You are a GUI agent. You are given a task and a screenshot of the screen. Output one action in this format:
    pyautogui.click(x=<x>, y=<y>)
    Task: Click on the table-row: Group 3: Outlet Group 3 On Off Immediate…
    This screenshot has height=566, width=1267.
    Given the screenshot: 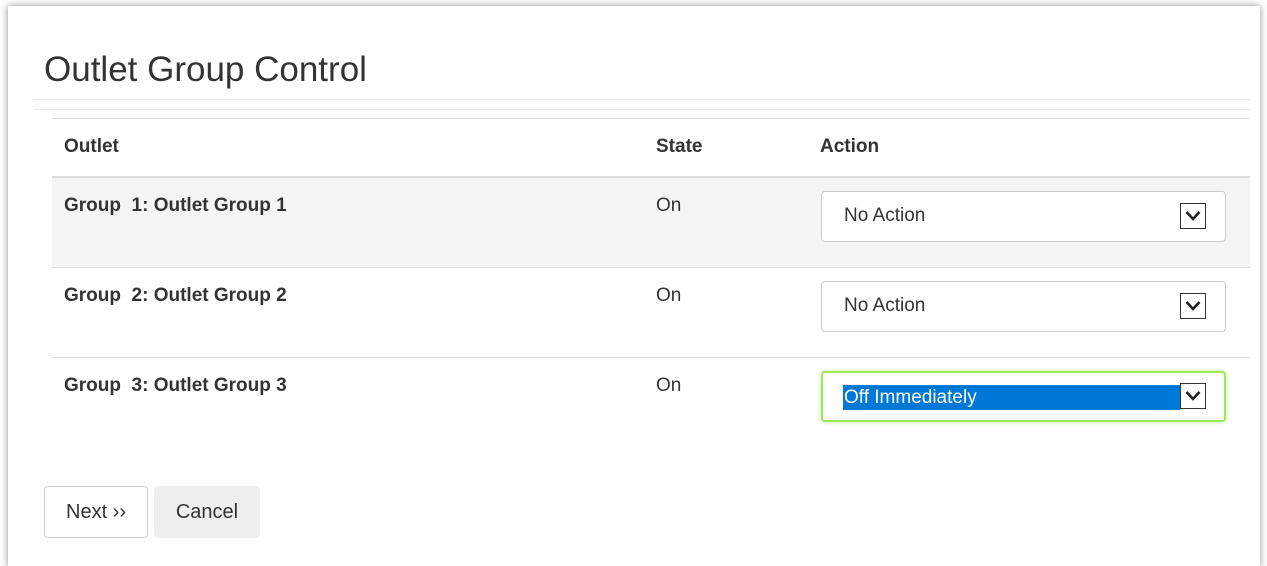 What is the action you would take?
    pyautogui.click(x=651, y=402)
    